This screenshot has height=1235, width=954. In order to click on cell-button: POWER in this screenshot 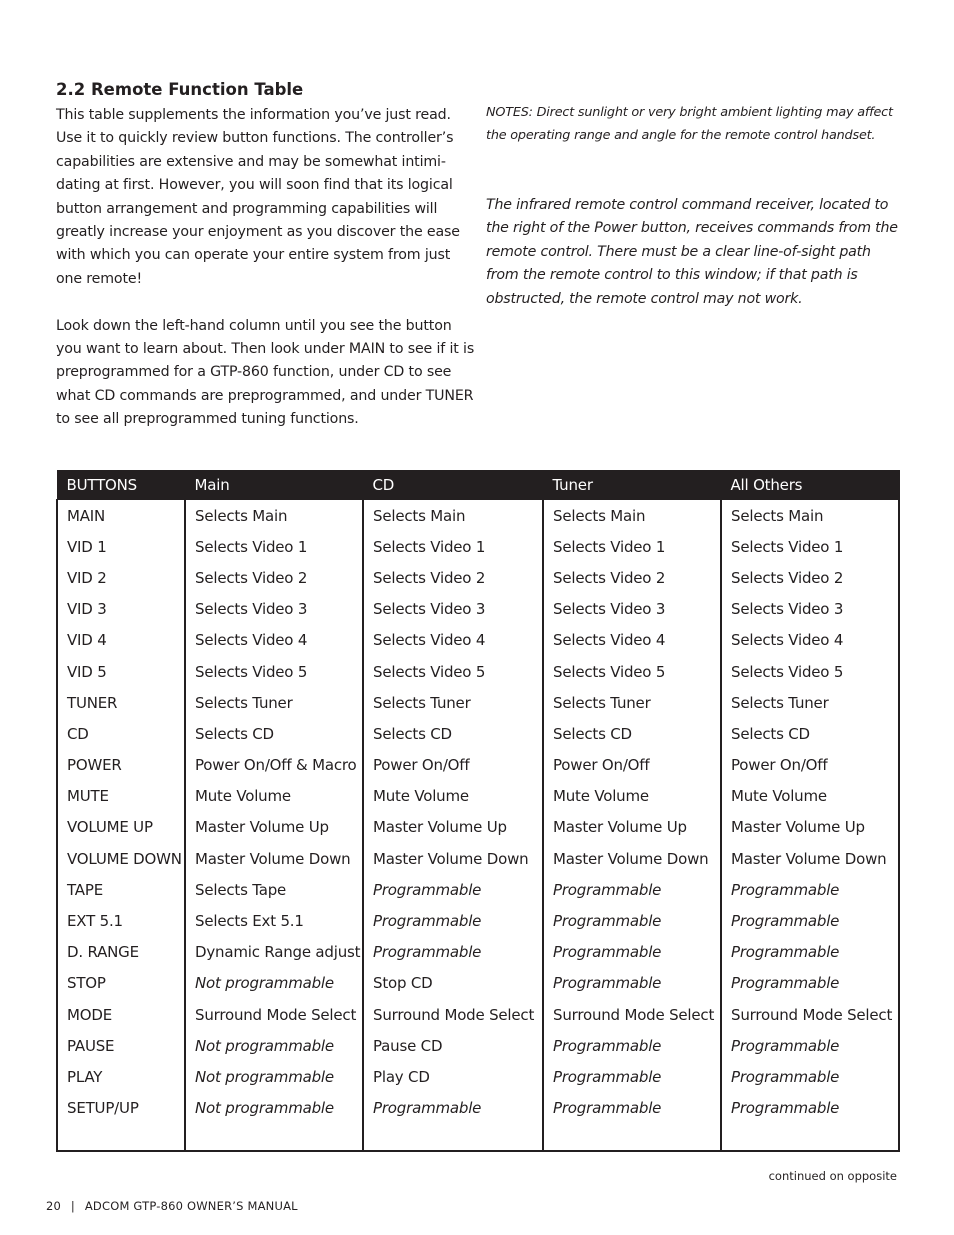, I will do `click(121, 765)`.